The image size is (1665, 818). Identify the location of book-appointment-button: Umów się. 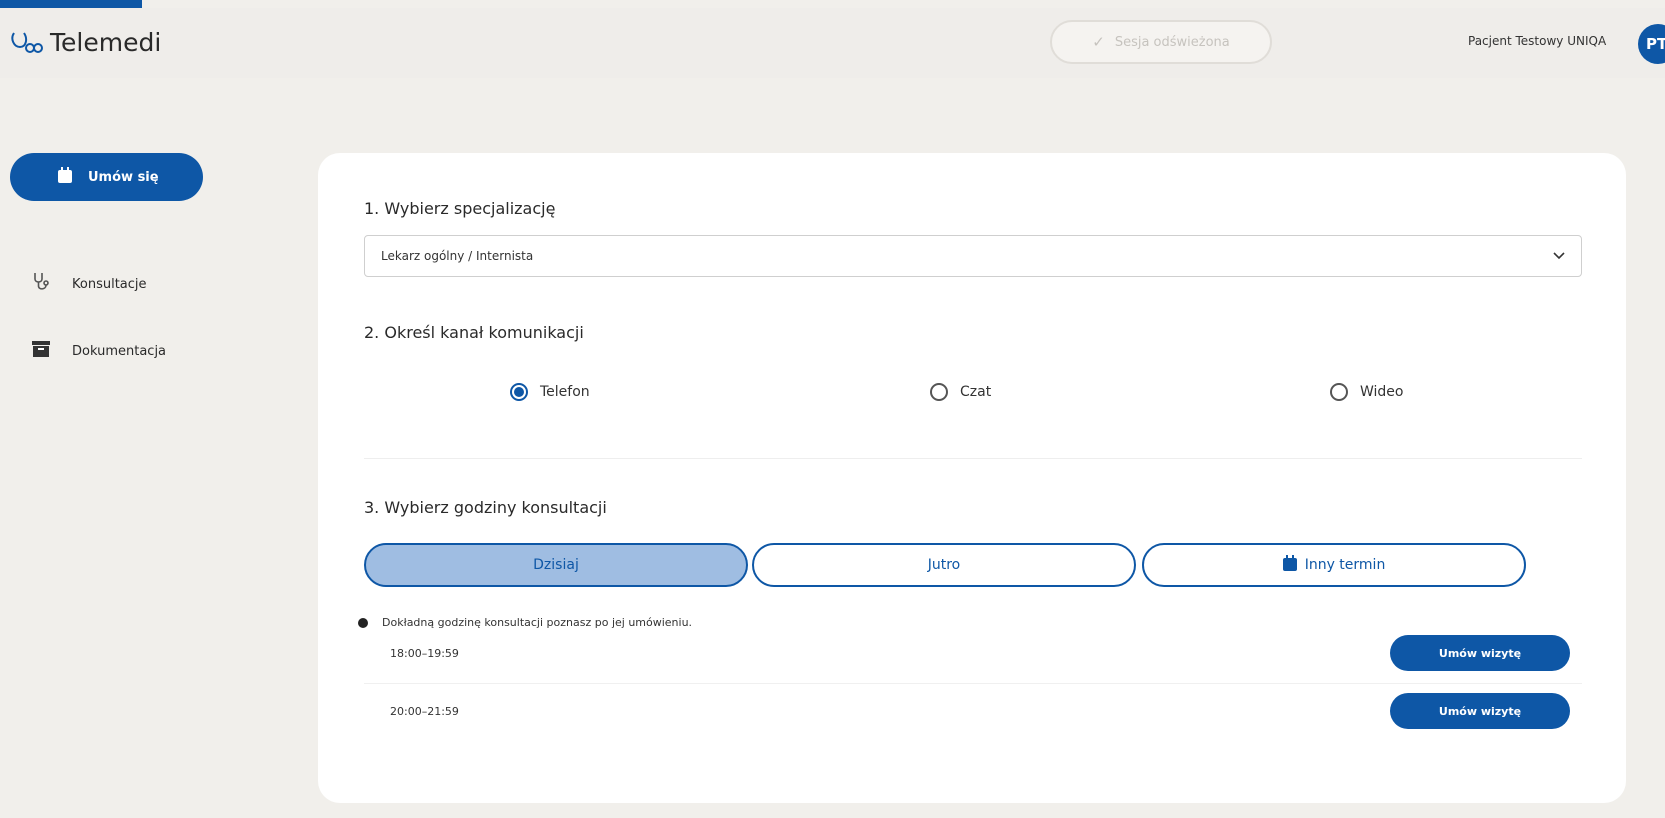
(106, 177).